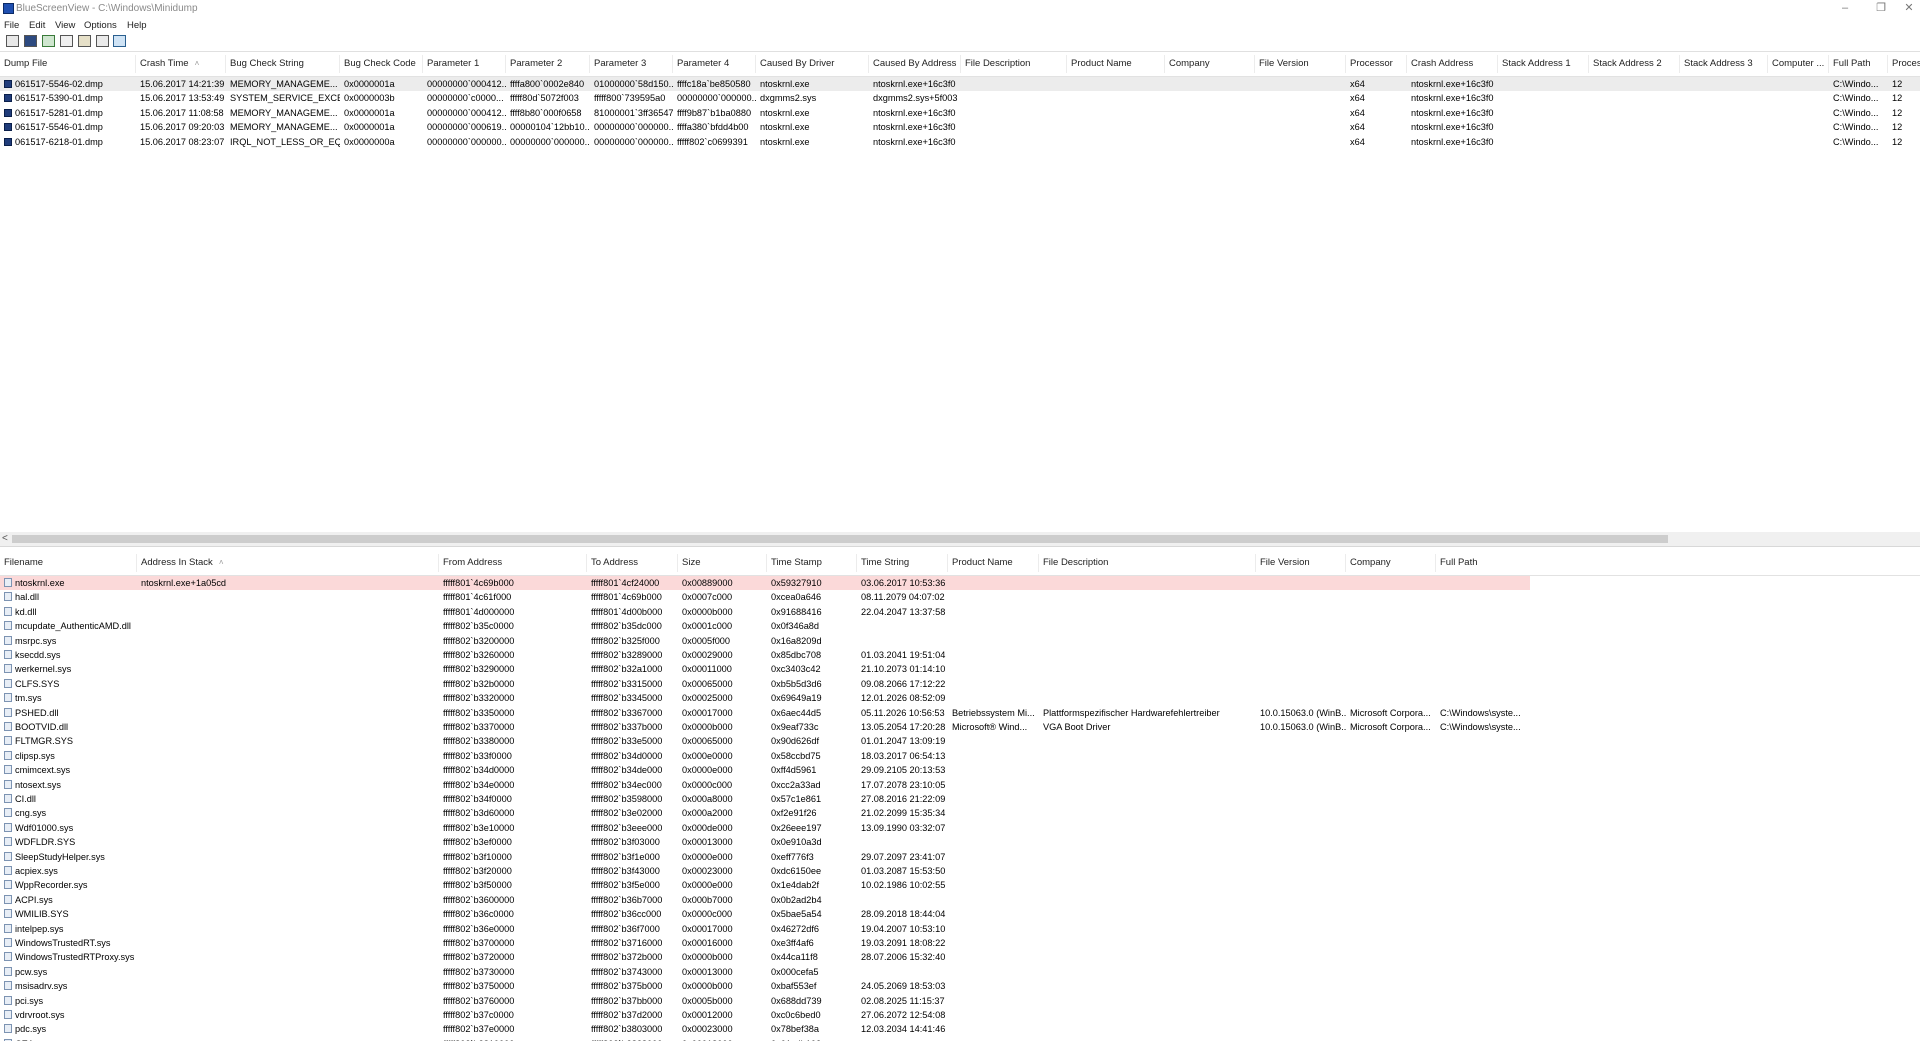 The width and height of the screenshot is (1920, 1041). Describe the element at coordinates (1014, 63) in the screenshot. I see `crash-column-header: File Description` at that location.